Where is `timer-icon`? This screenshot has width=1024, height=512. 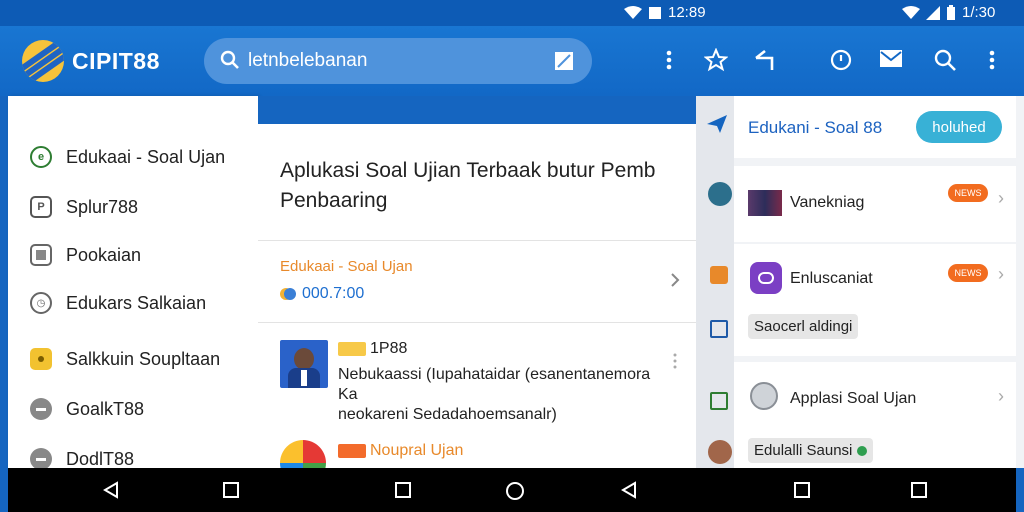
timer-icon is located at coordinates (841, 60).